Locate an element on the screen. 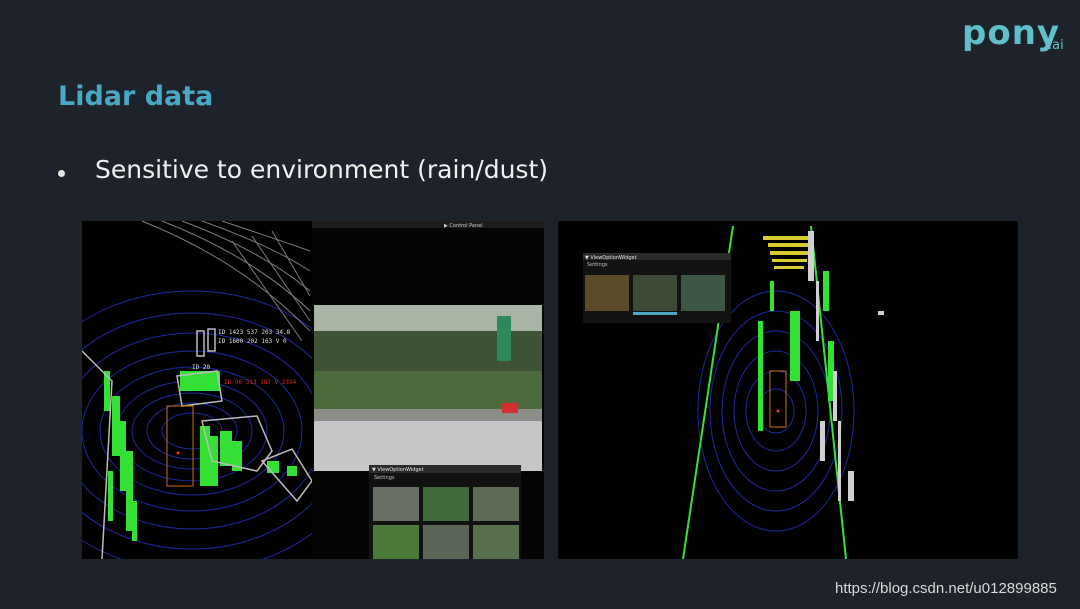  watermark: https://blog.csdn.net/u012899885 is located at coordinates (946, 588).